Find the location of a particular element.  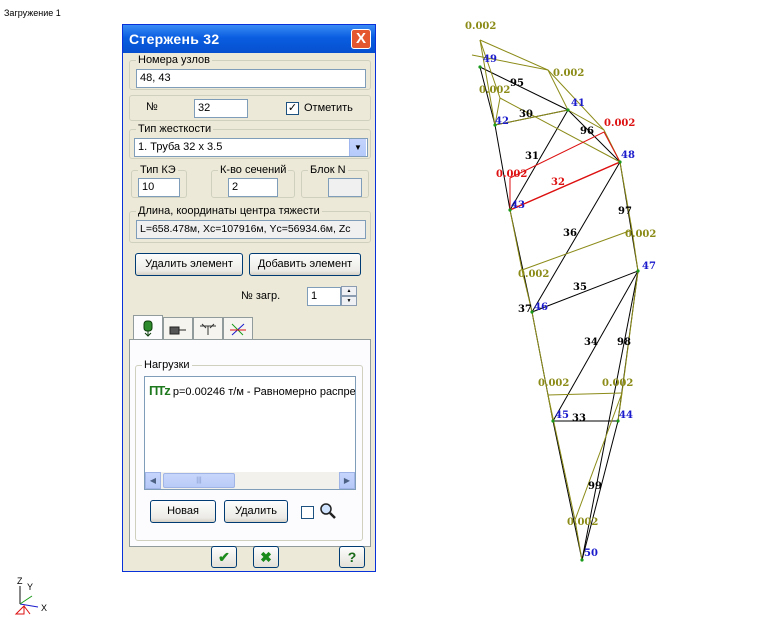

filter-checkbox is located at coordinates (307, 512).